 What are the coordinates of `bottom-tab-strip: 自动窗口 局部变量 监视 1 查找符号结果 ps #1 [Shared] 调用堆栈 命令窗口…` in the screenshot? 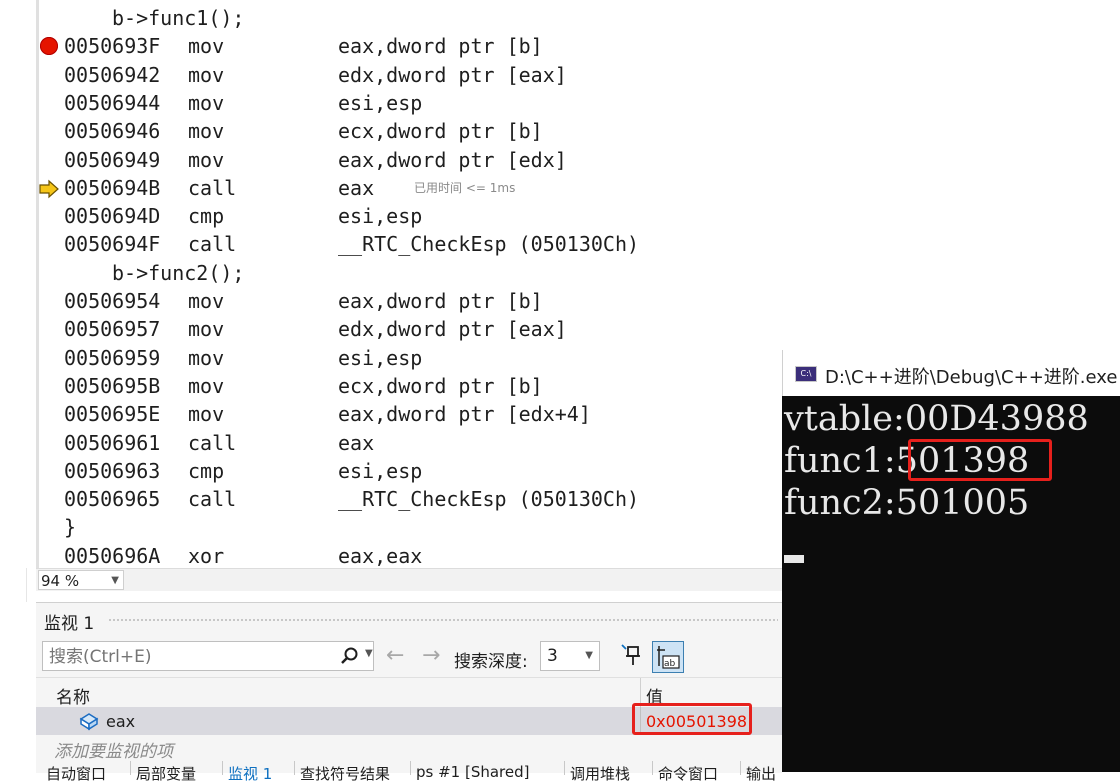 It's located at (409, 772).